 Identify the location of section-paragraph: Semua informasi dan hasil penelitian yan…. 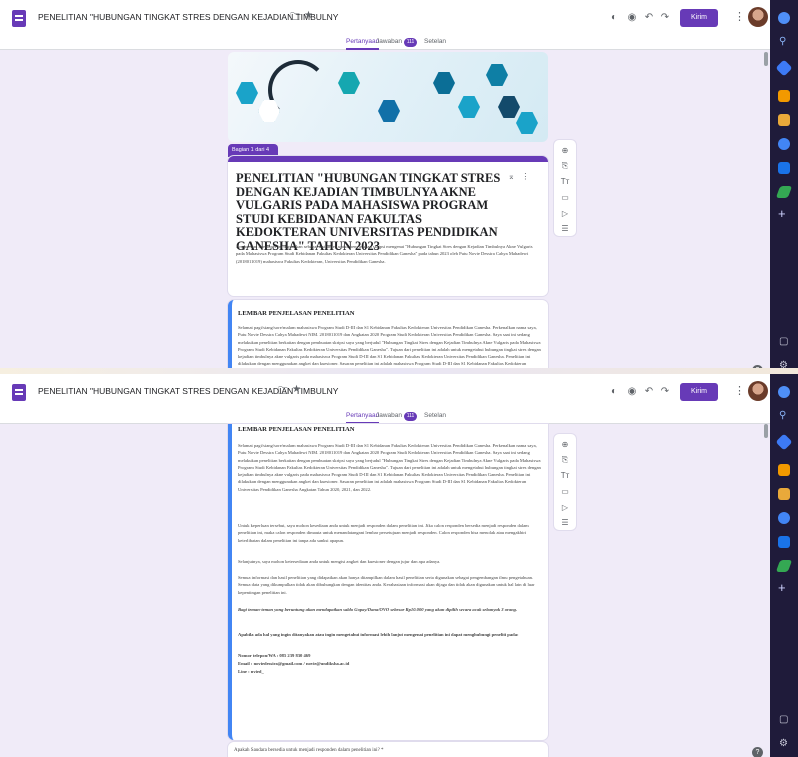
(386, 585).